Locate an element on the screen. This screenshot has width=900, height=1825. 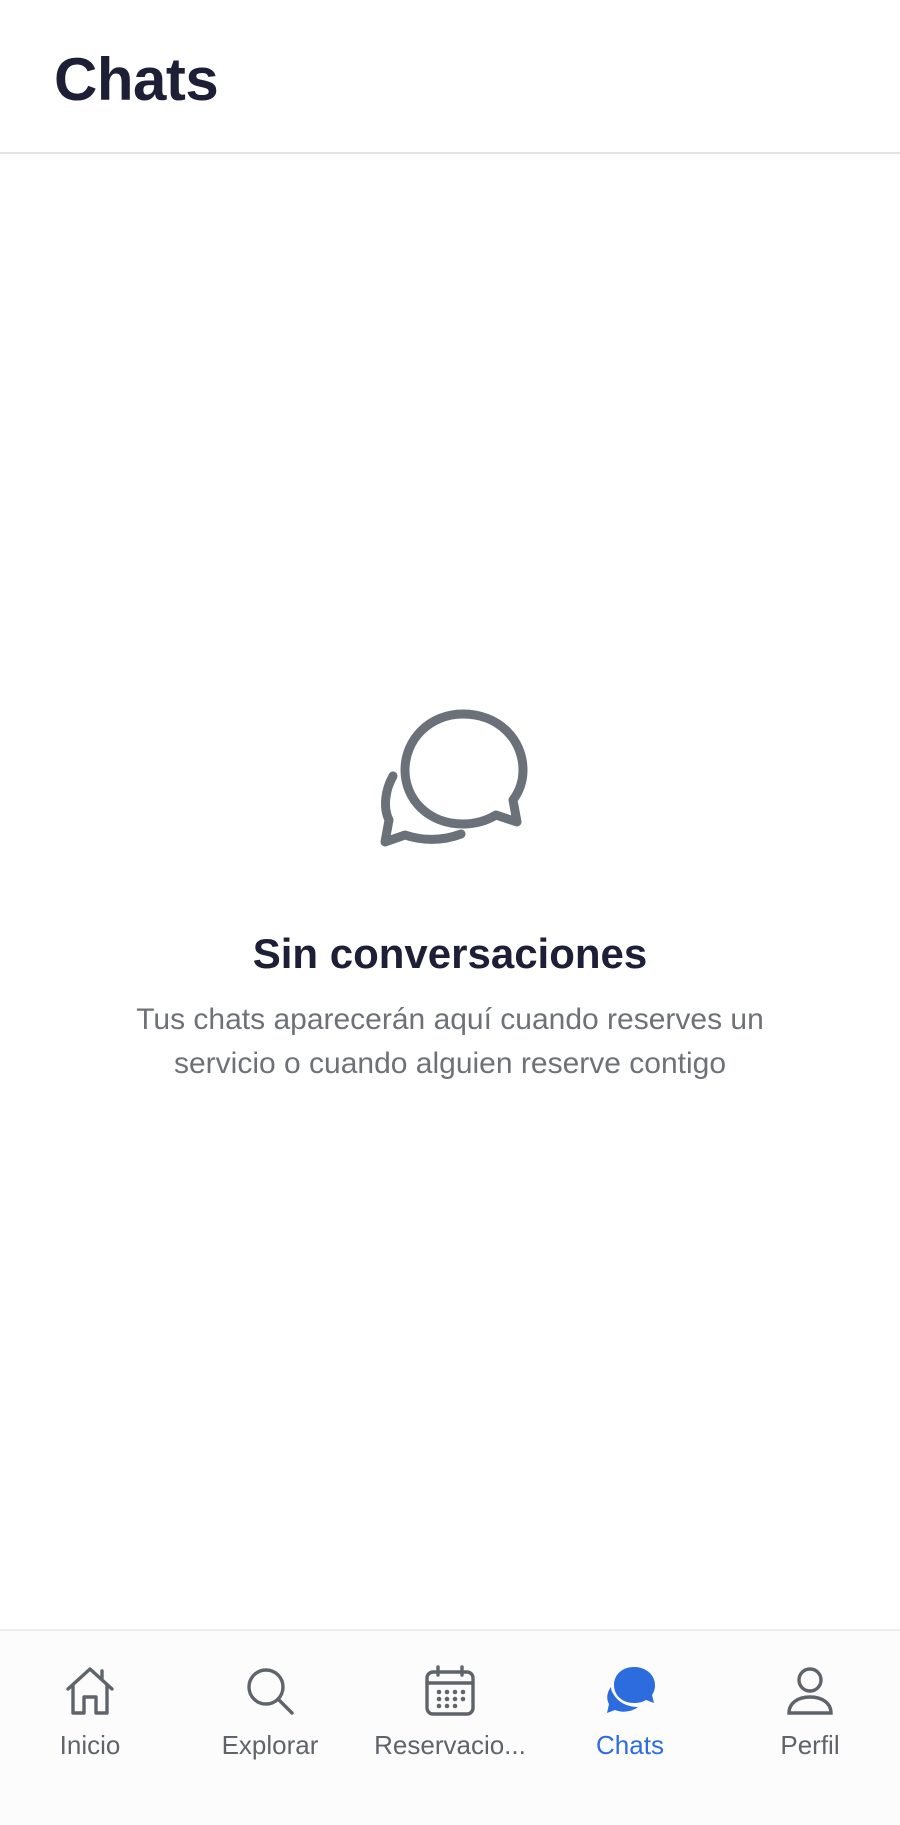
home-icon is located at coordinates (90, 1691).